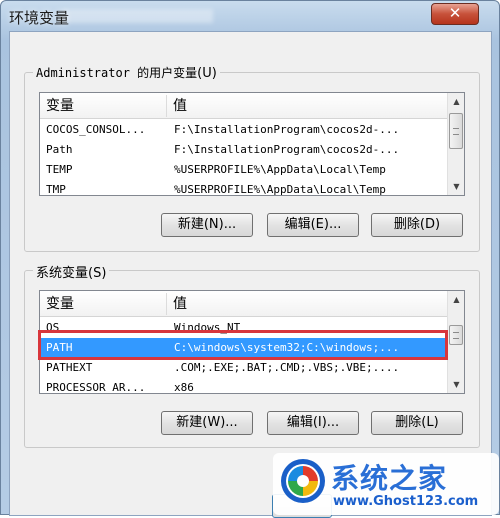 The height and width of the screenshot is (518, 500). I want to click on list-item: TEMP %USERPROFILE%\AppData\Local\Temp, so click(252, 170).